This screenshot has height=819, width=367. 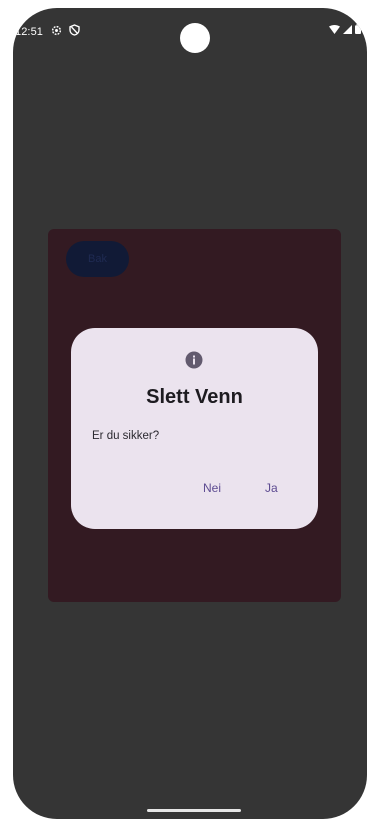 I want to click on status-bar: 12:51, so click(x=190, y=30).